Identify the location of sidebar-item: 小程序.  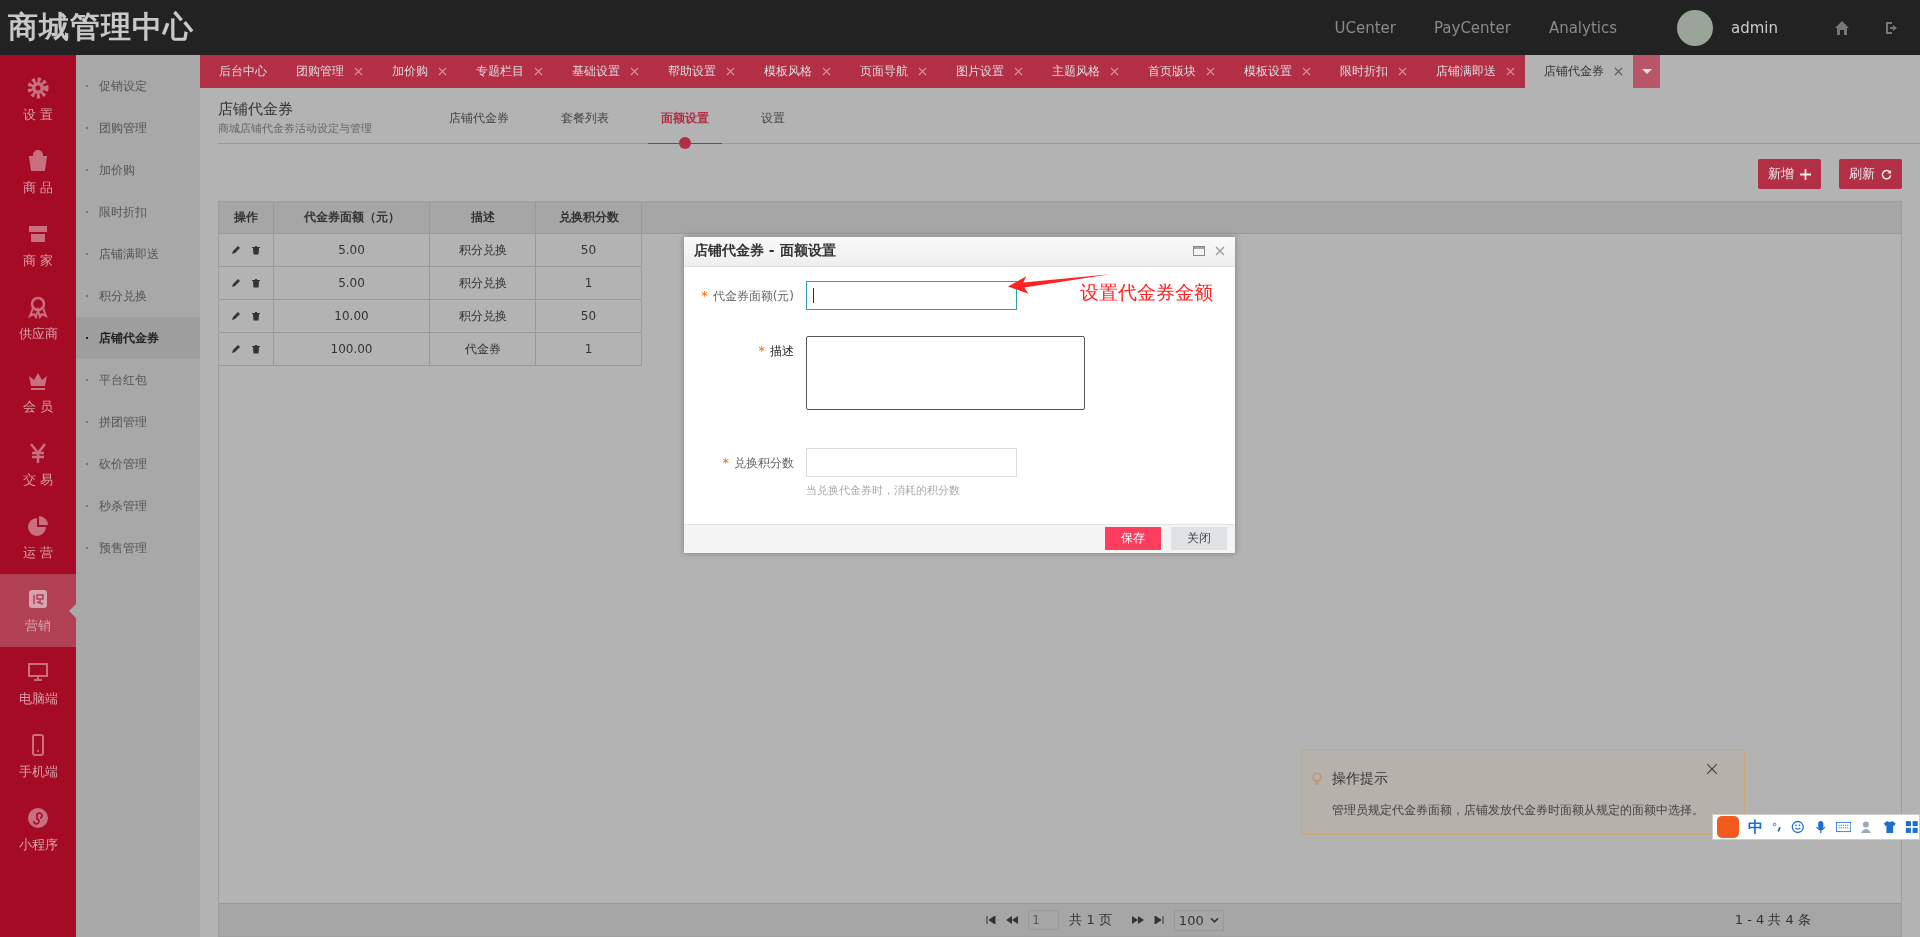
(38, 829).